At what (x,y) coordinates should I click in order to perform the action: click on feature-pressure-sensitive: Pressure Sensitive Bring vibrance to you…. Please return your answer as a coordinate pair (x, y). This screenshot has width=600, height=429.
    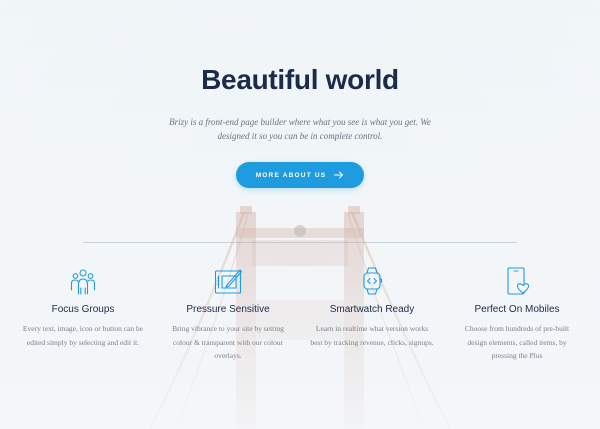
    Looking at the image, I should click on (228, 314).